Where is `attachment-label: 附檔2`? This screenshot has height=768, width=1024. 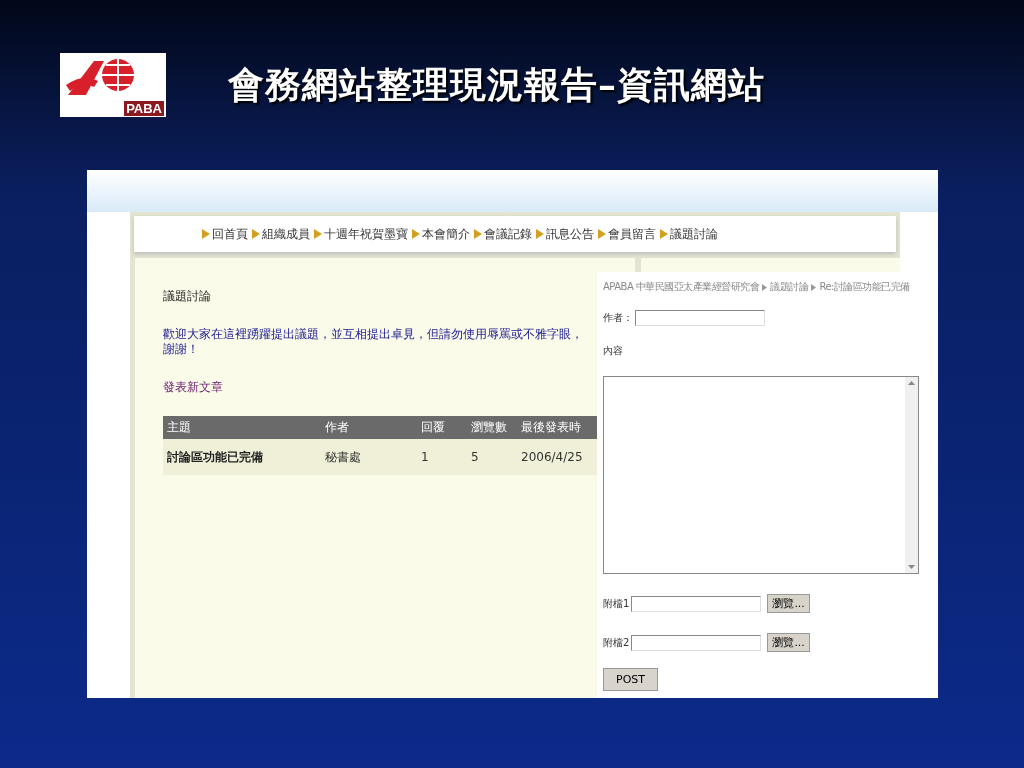 attachment-label: 附檔2 is located at coordinates (616, 642).